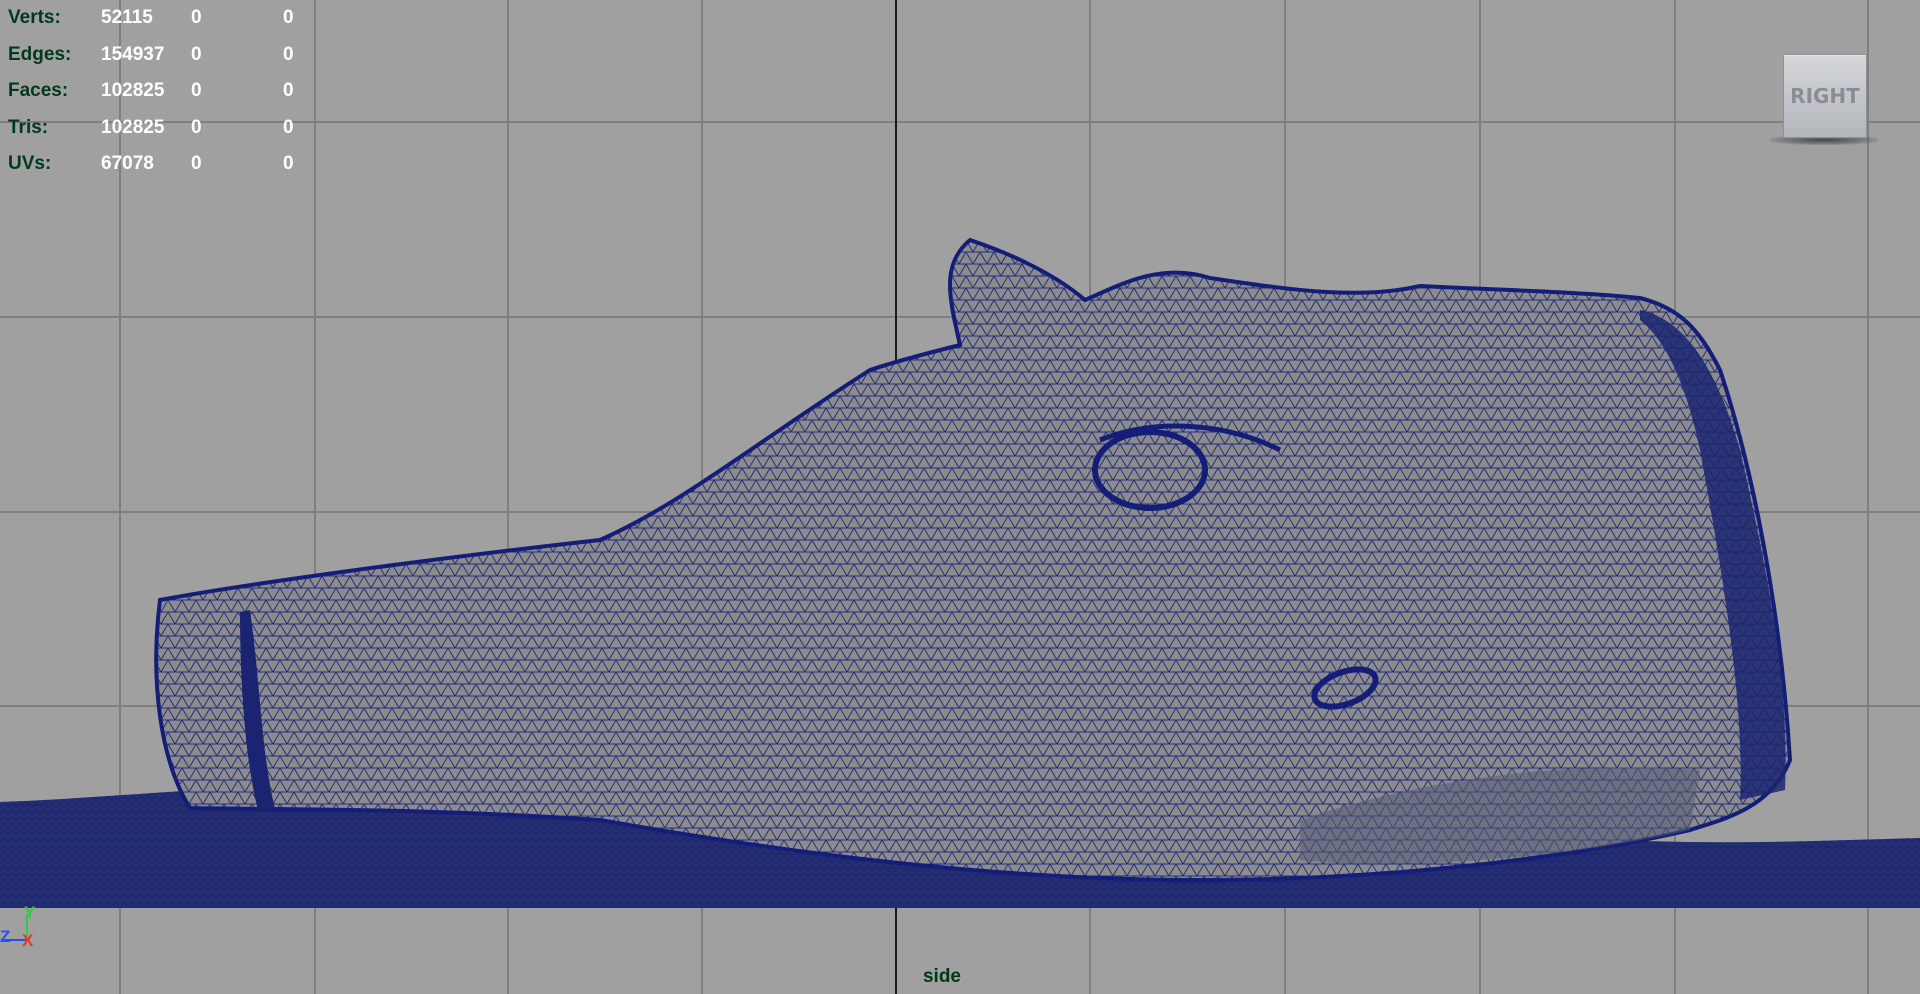 The height and width of the screenshot is (994, 1920). I want to click on hud-label: Faces:, so click(38, 90).